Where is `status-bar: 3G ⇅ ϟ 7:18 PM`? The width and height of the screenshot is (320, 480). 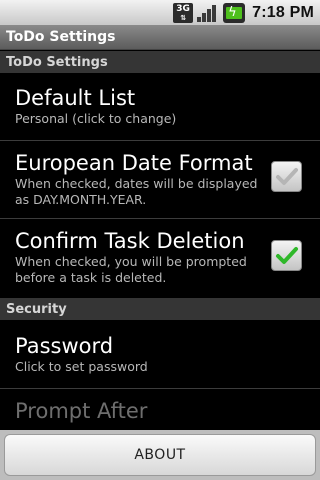
status-bar: 3G ⇅ ϟ 7:18 PM is located at coordinates (160, 12).